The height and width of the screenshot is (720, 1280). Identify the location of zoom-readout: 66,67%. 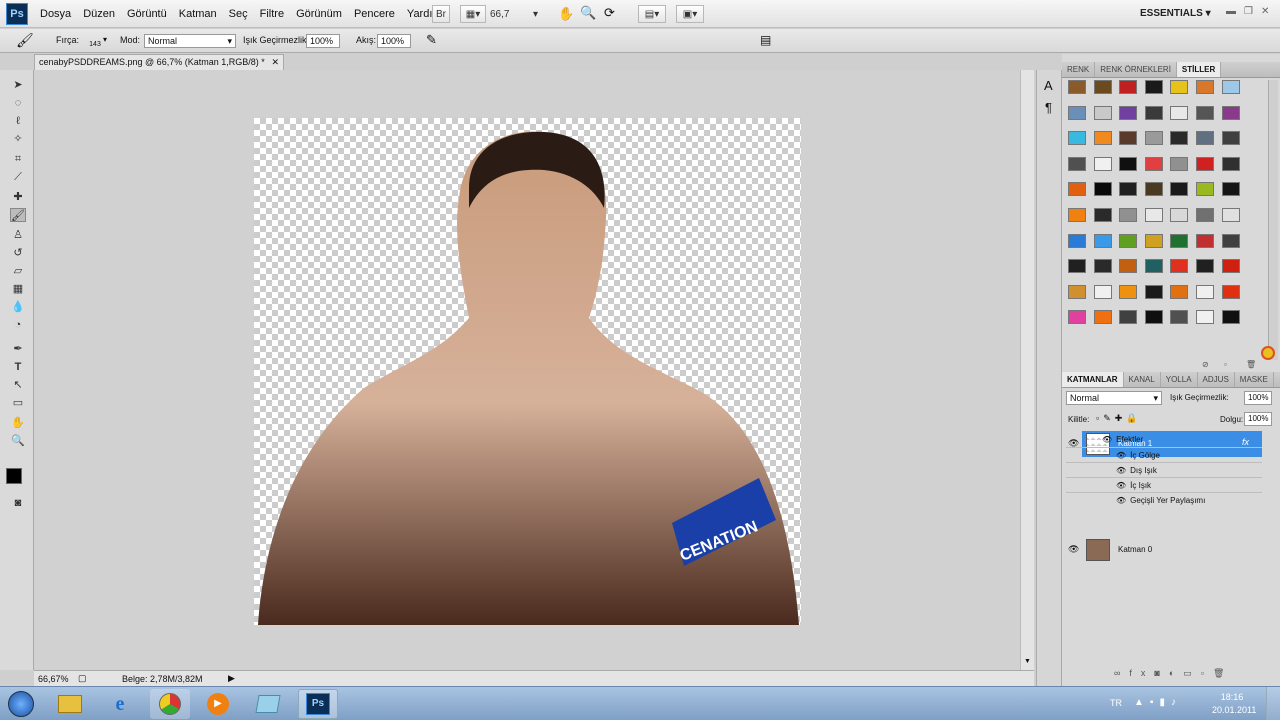
(53, 679).